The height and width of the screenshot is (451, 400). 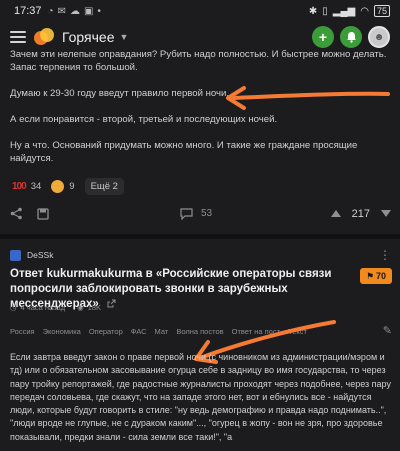 I want to click on downvote-button, so click(x=386, y=213).